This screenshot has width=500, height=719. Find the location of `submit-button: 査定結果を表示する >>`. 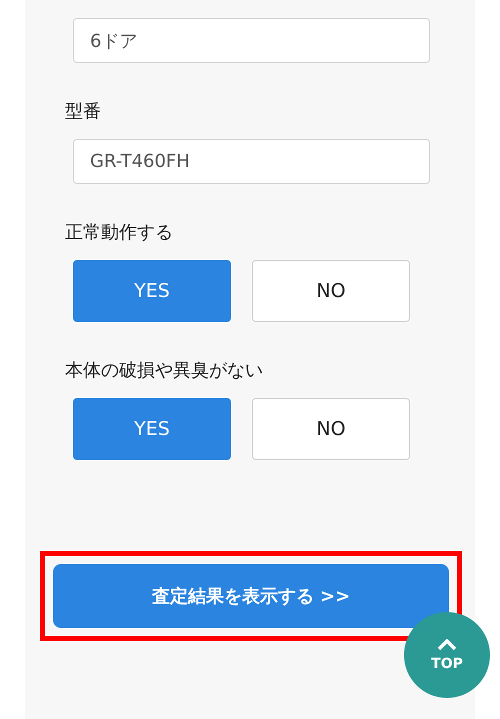

submit-button: 査定結果を表示する >> is located at coordinates (251, 596).